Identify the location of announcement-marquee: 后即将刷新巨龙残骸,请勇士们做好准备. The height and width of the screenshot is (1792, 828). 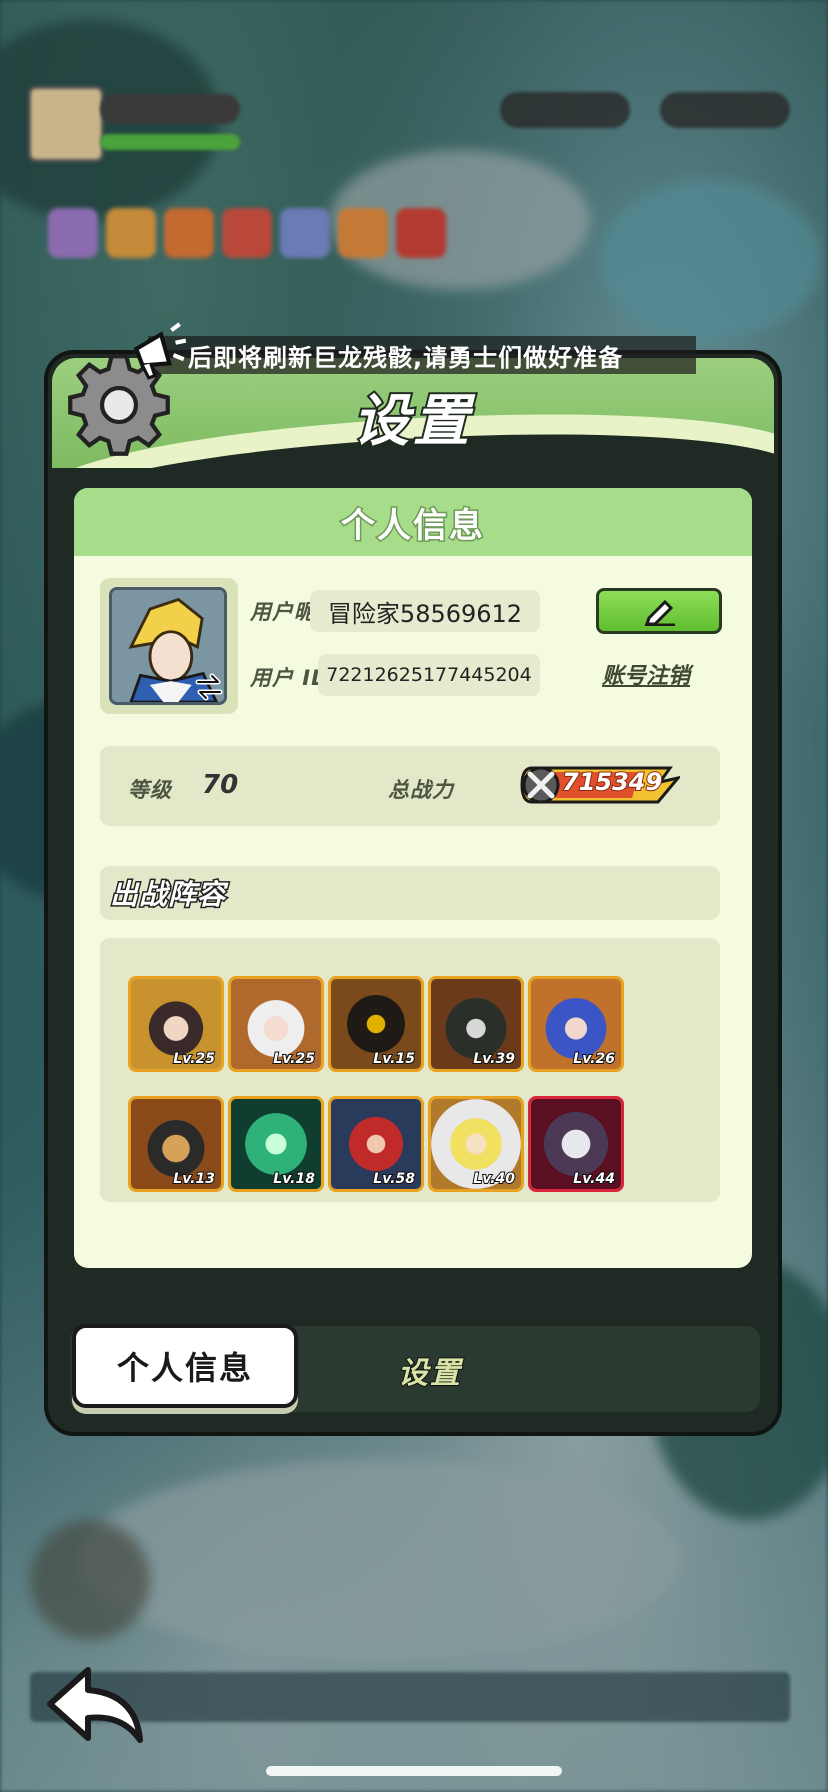
(422, 355).